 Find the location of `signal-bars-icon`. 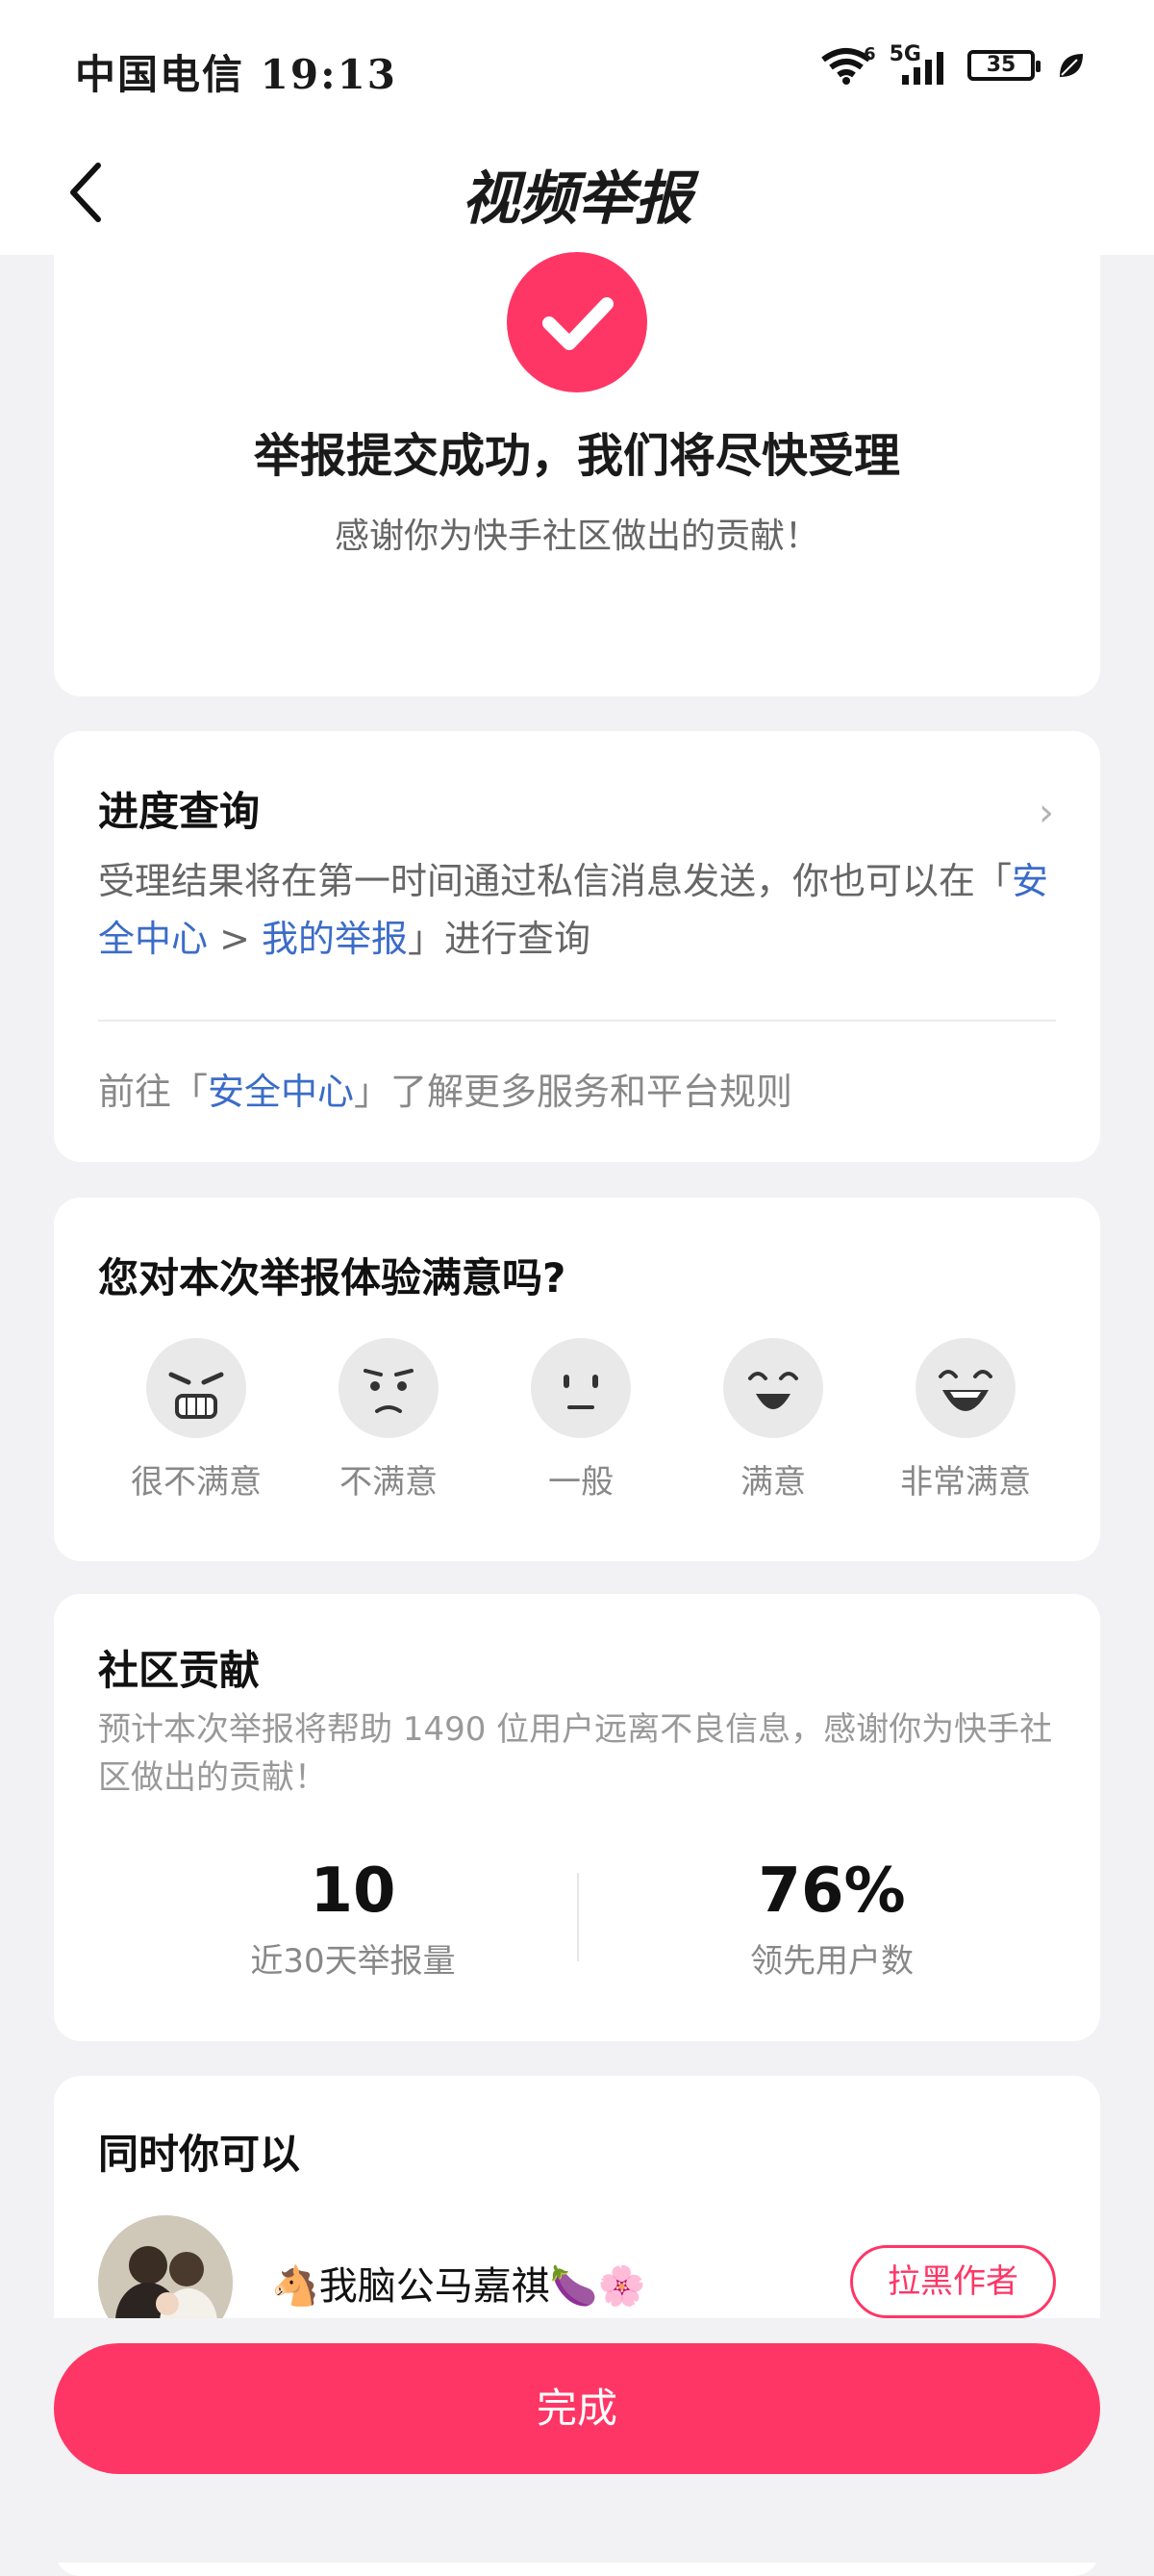

signal-bars-icon is located at coordinates (923, 69).